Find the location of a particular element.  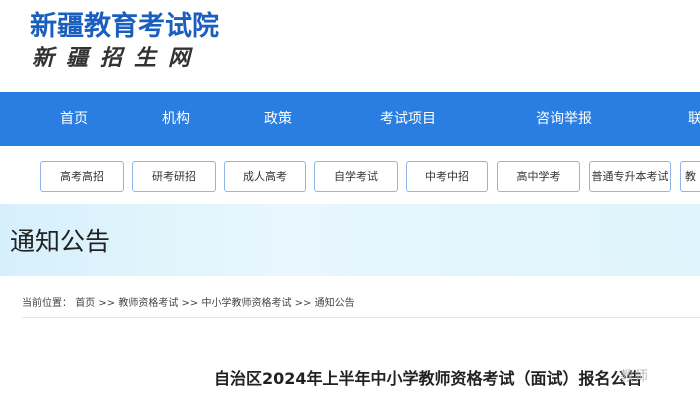

section-title: 通知公告 is located at coordinates (60, 241).